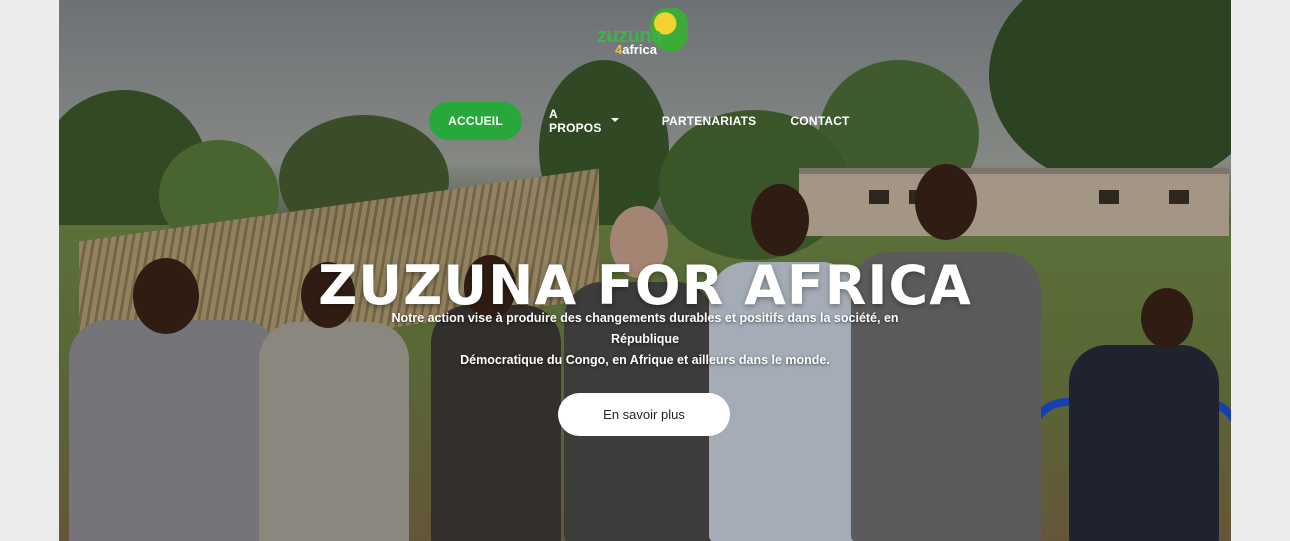  Describe the element at coordinates (615, 120) in the screenshot. I see `caret-down-icon` at that location.